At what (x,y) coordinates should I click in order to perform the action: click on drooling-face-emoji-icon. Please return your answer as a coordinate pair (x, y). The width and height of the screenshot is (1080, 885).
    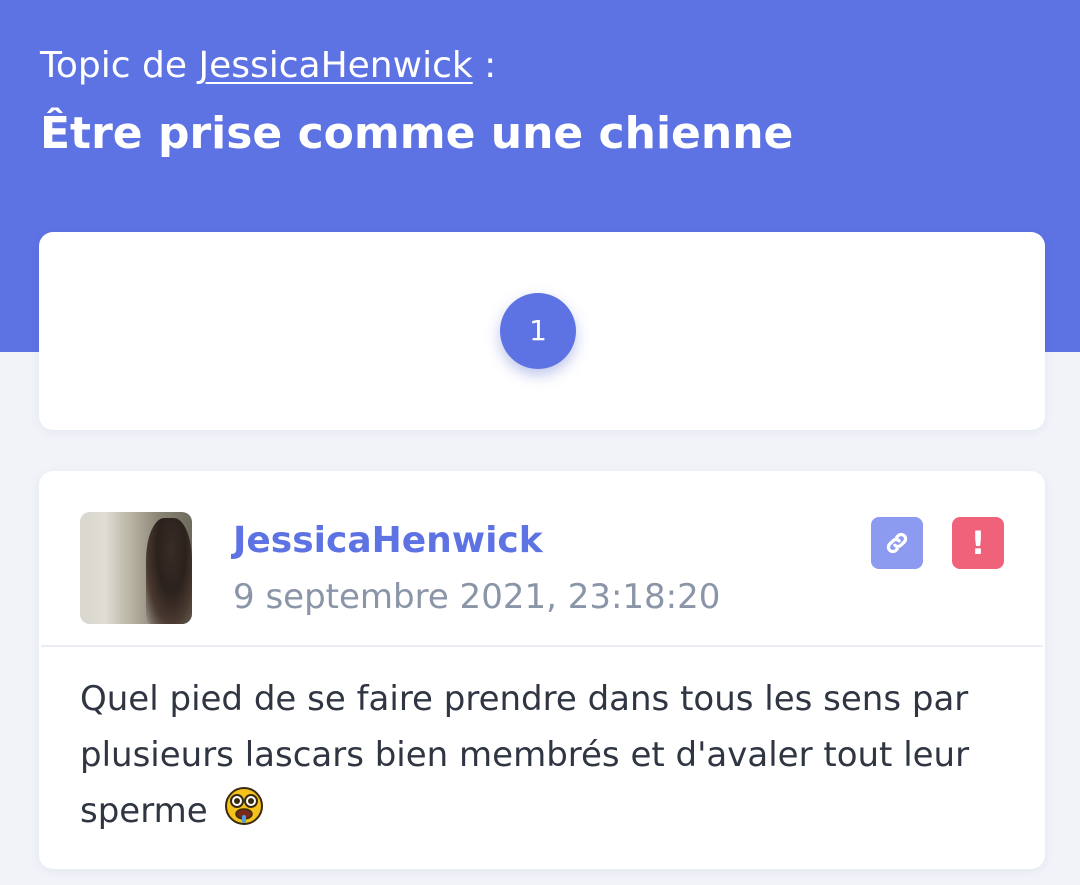
    Looking at the image, I should click on (244, 806).